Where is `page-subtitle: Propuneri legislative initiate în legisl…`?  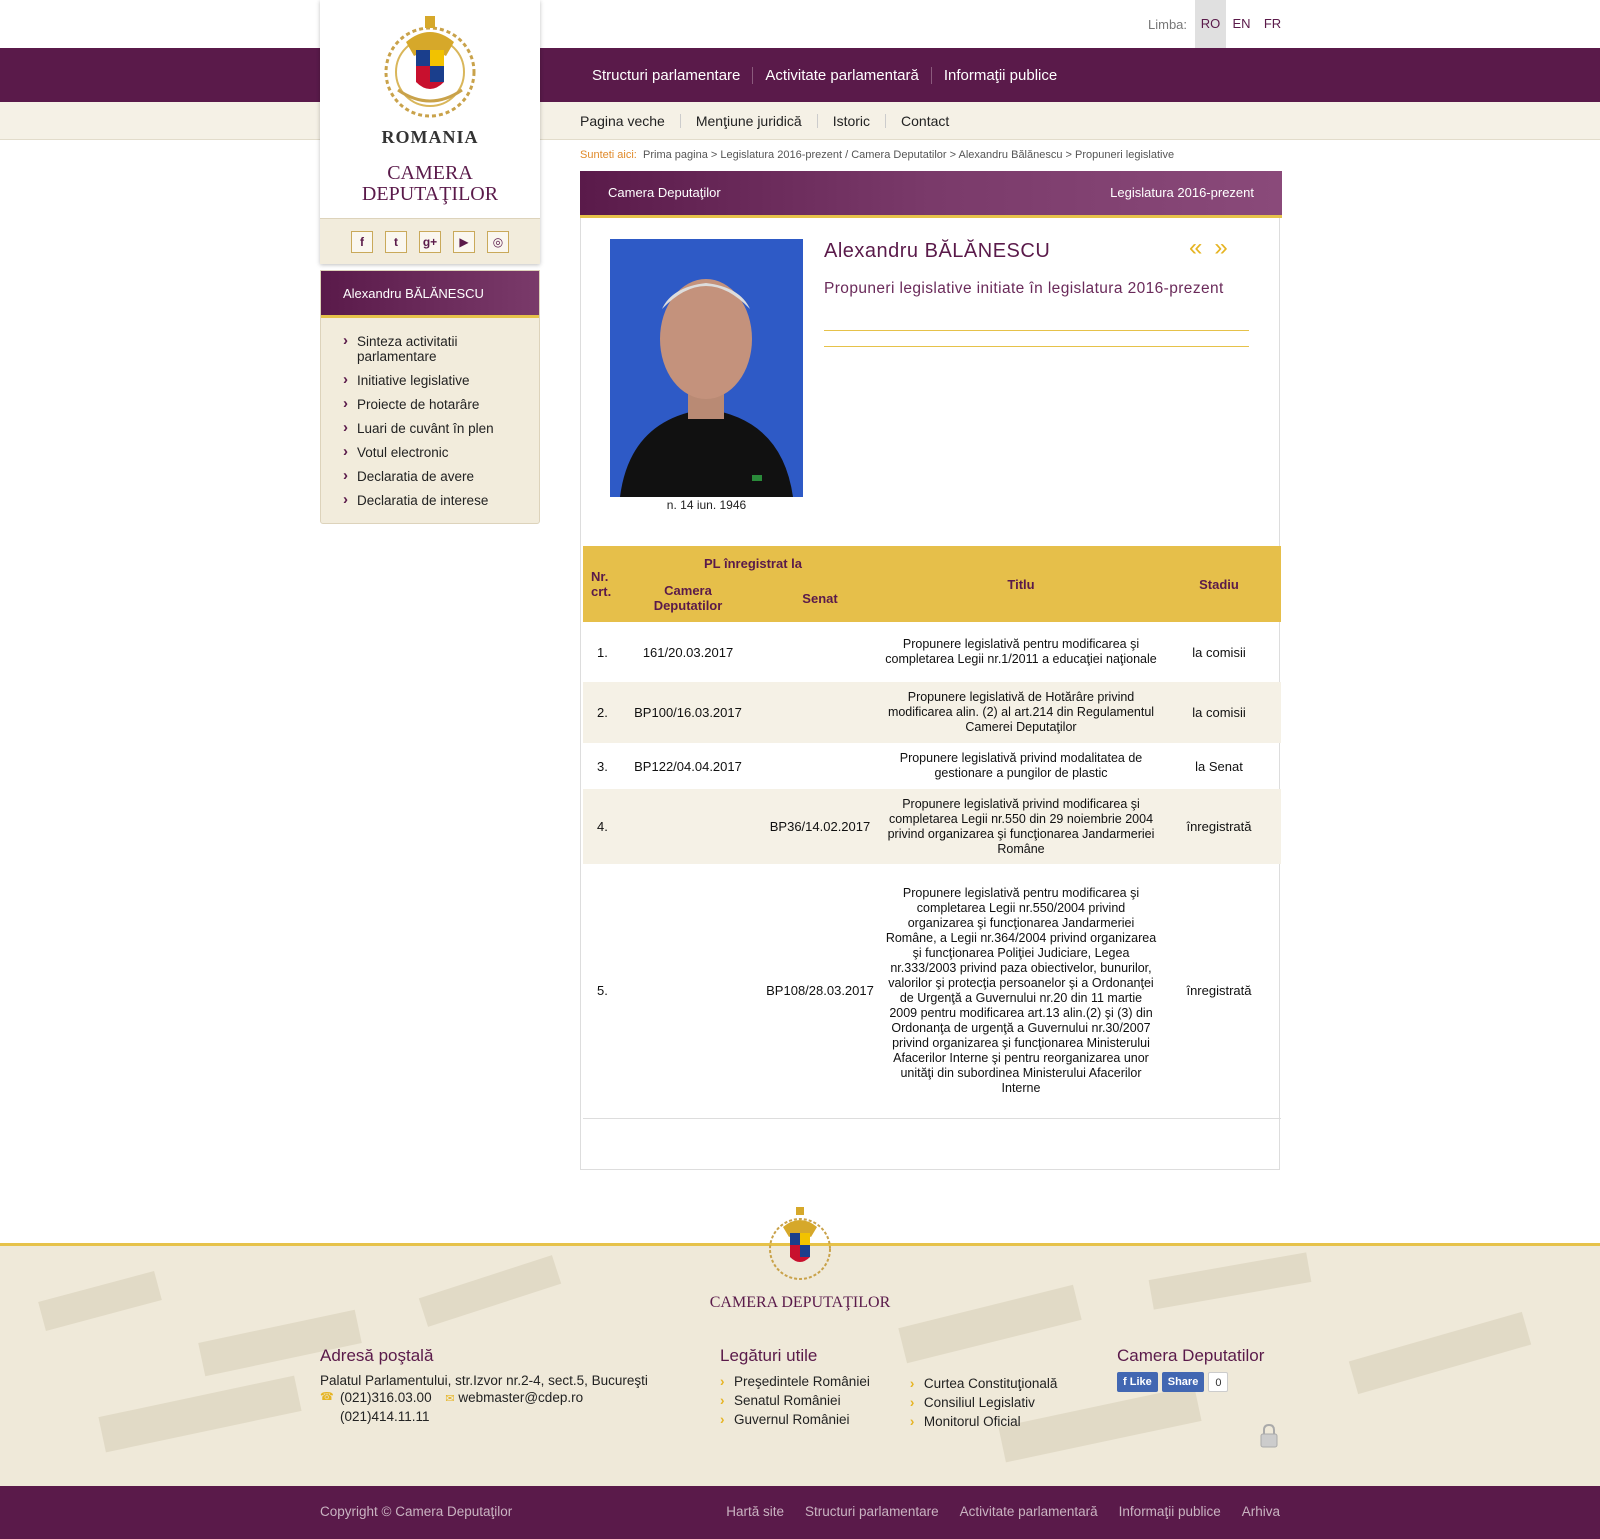 page-subtitle: Propuneri legislative initiate în legisl… is located at coordinates (1024, 288).